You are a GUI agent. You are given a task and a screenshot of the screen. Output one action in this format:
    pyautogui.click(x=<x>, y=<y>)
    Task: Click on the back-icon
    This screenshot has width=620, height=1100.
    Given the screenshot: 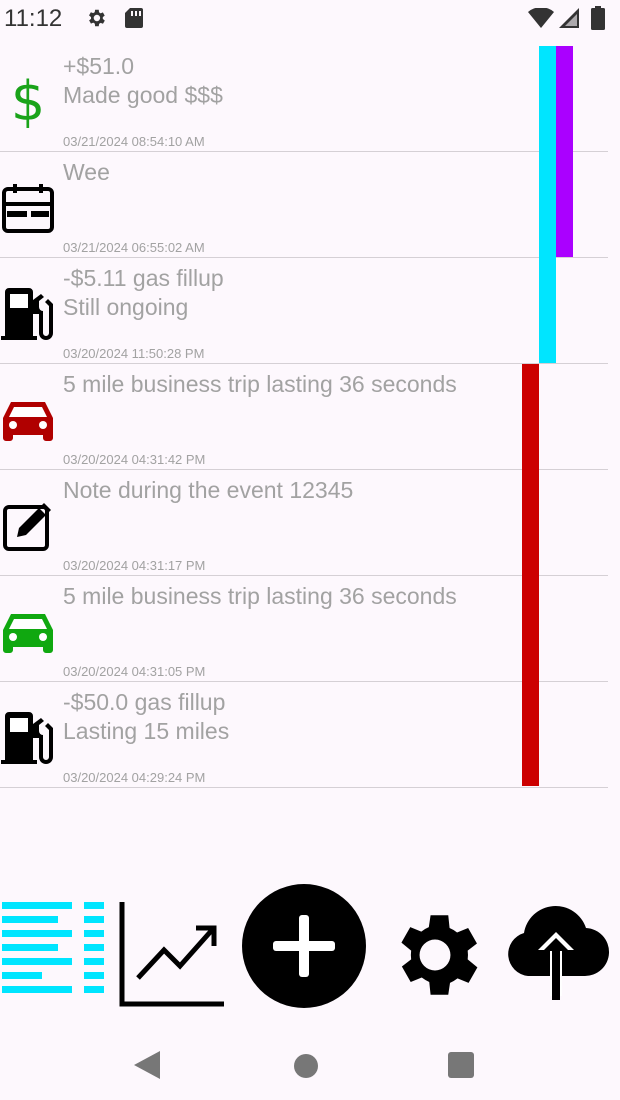 What is the action you would take?
    pyautogui.click(x=147, y=1065)
    